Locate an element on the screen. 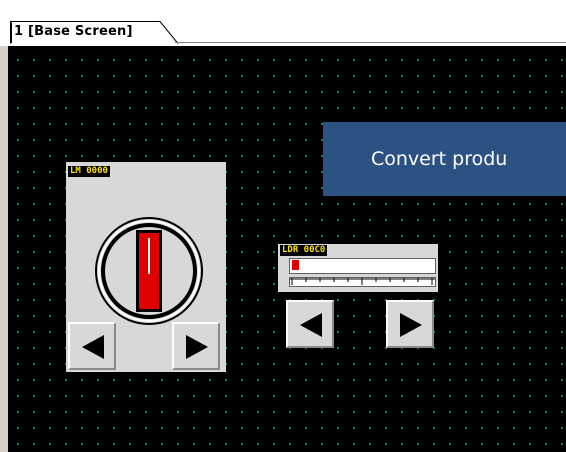 This screenshot has height=452, width=566. slider-tag: LDR 00C0 is located at coordinates (304, 250).